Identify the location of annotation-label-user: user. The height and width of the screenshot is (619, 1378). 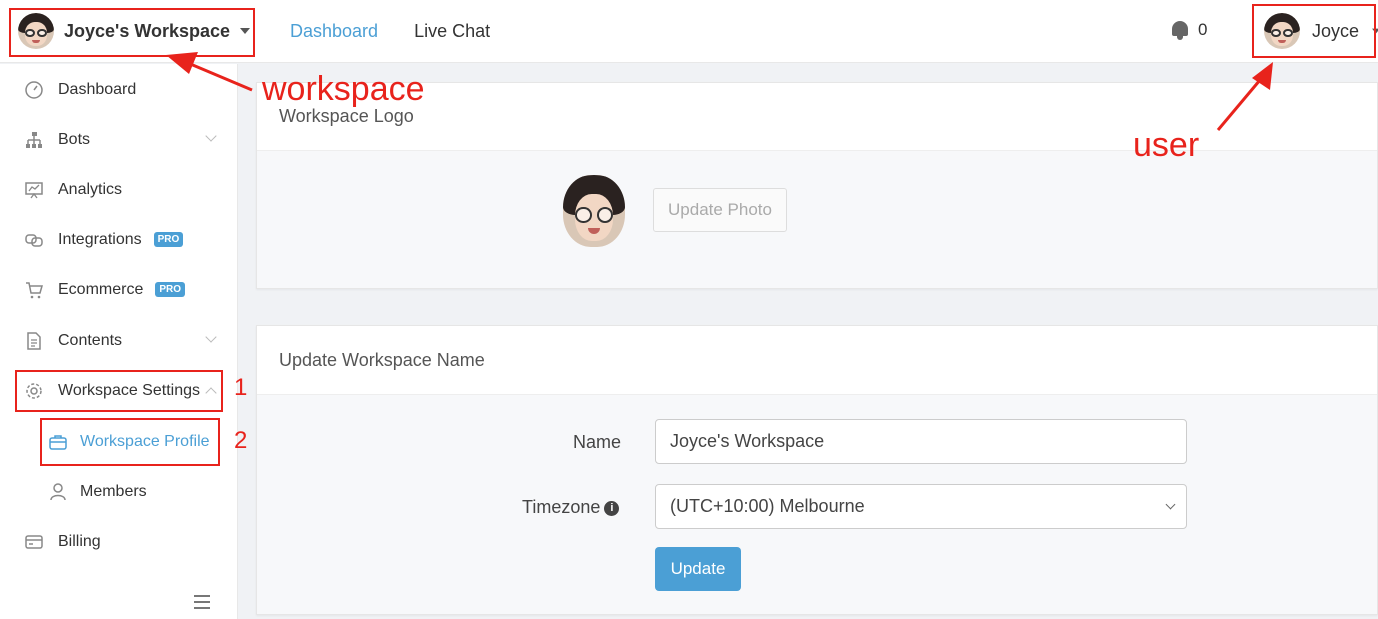
(1166, 145).